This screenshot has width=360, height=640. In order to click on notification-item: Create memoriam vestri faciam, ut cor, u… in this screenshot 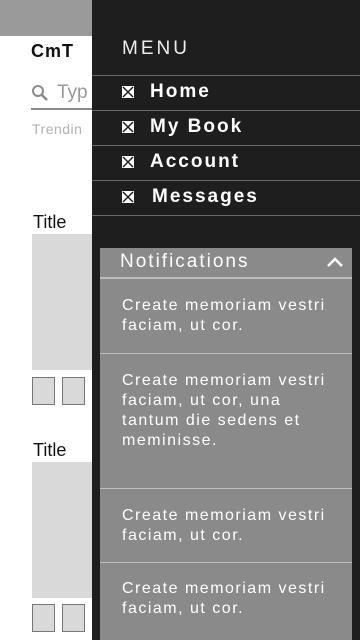, I will do `click(226, 420)`.